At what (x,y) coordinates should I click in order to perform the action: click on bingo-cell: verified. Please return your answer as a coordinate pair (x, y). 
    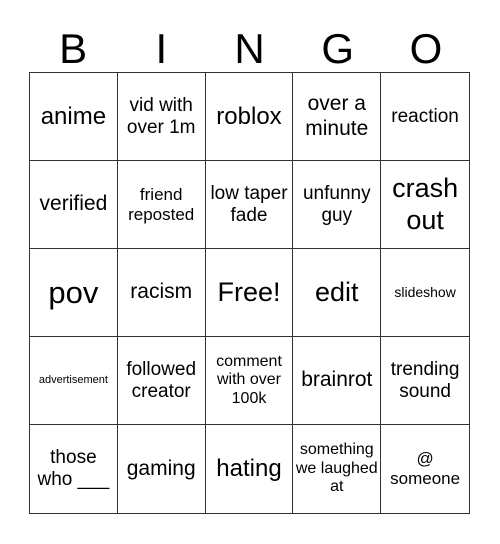
    Looking at the image, I should click on (74, 205).